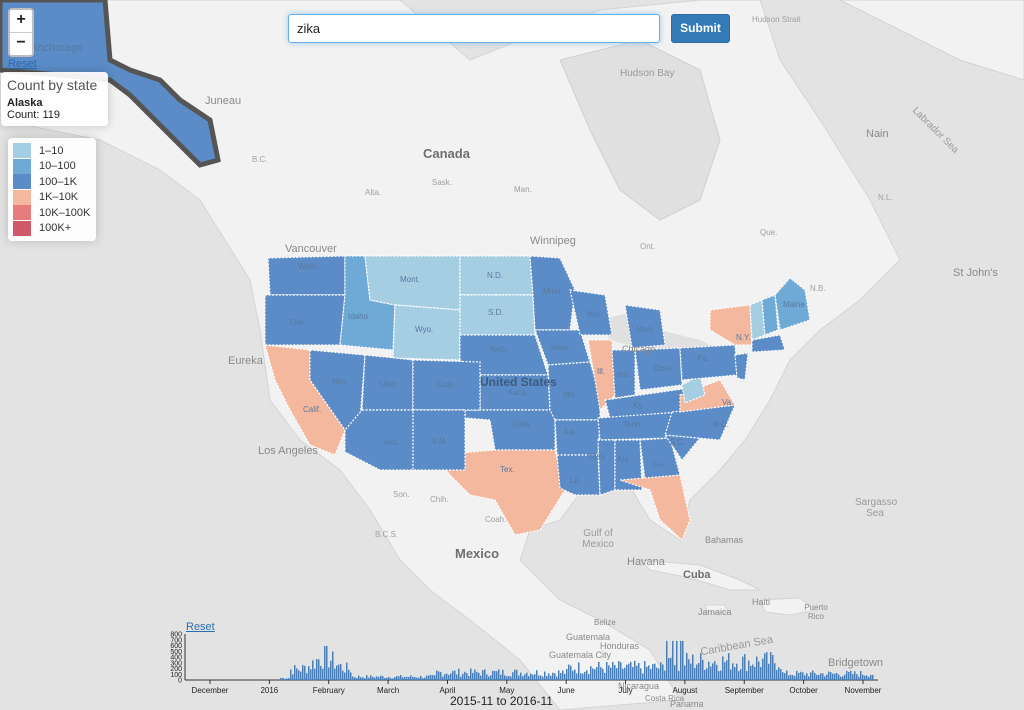 This screenshot has width=1024, height=710. I want to click on label-state-ore: Ore., so click(298, 322).